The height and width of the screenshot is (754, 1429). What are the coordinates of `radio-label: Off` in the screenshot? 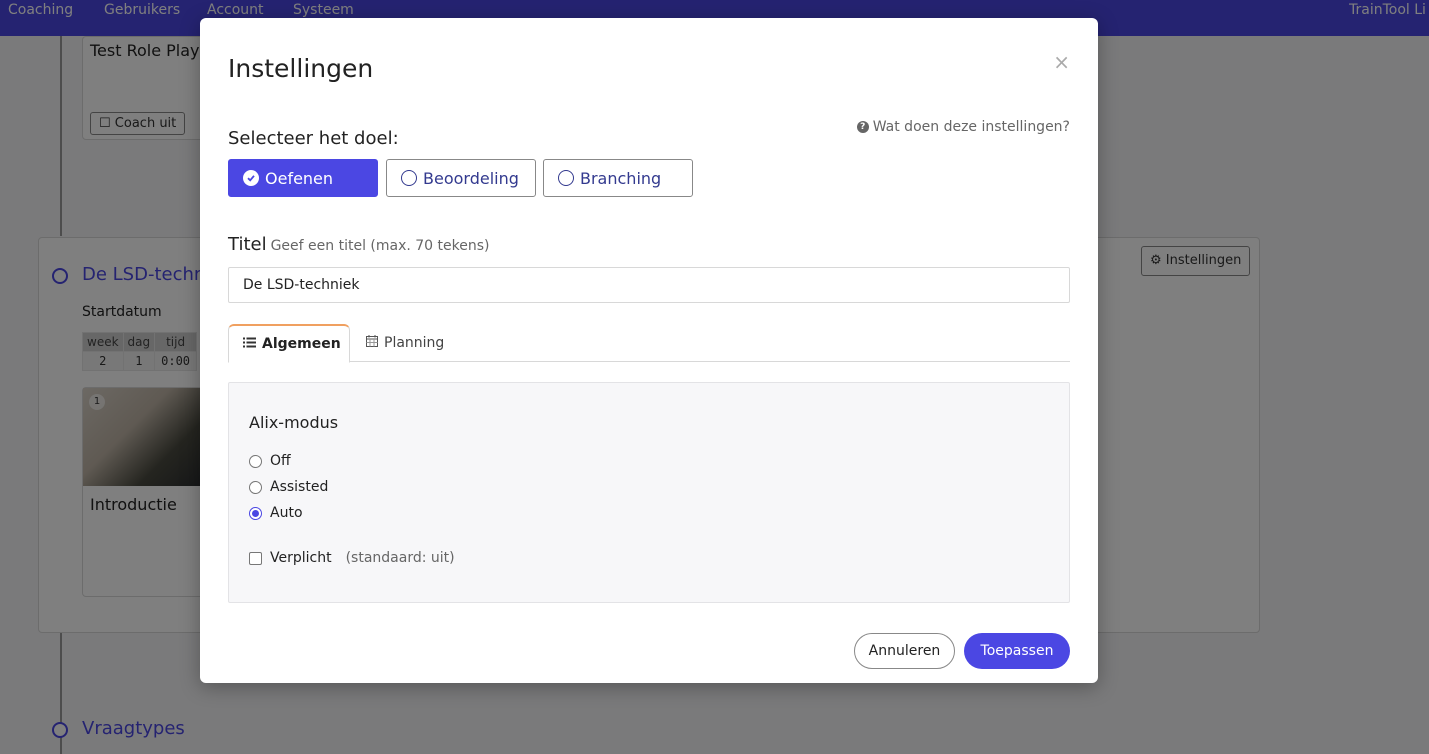 It's located at (280, 461).